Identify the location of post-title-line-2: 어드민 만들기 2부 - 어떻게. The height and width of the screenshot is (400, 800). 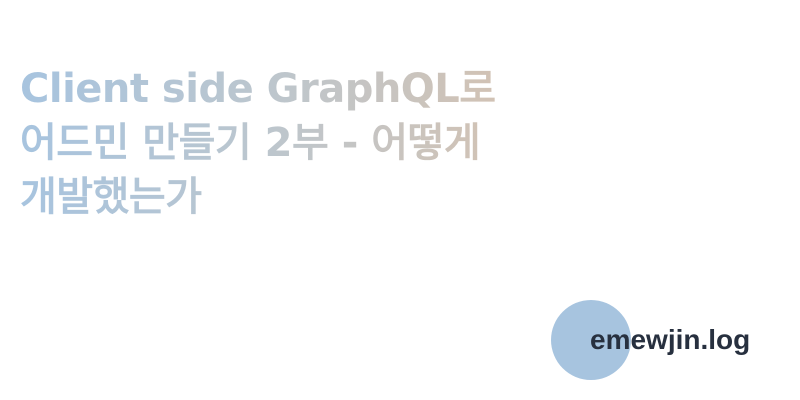
(250, 143).